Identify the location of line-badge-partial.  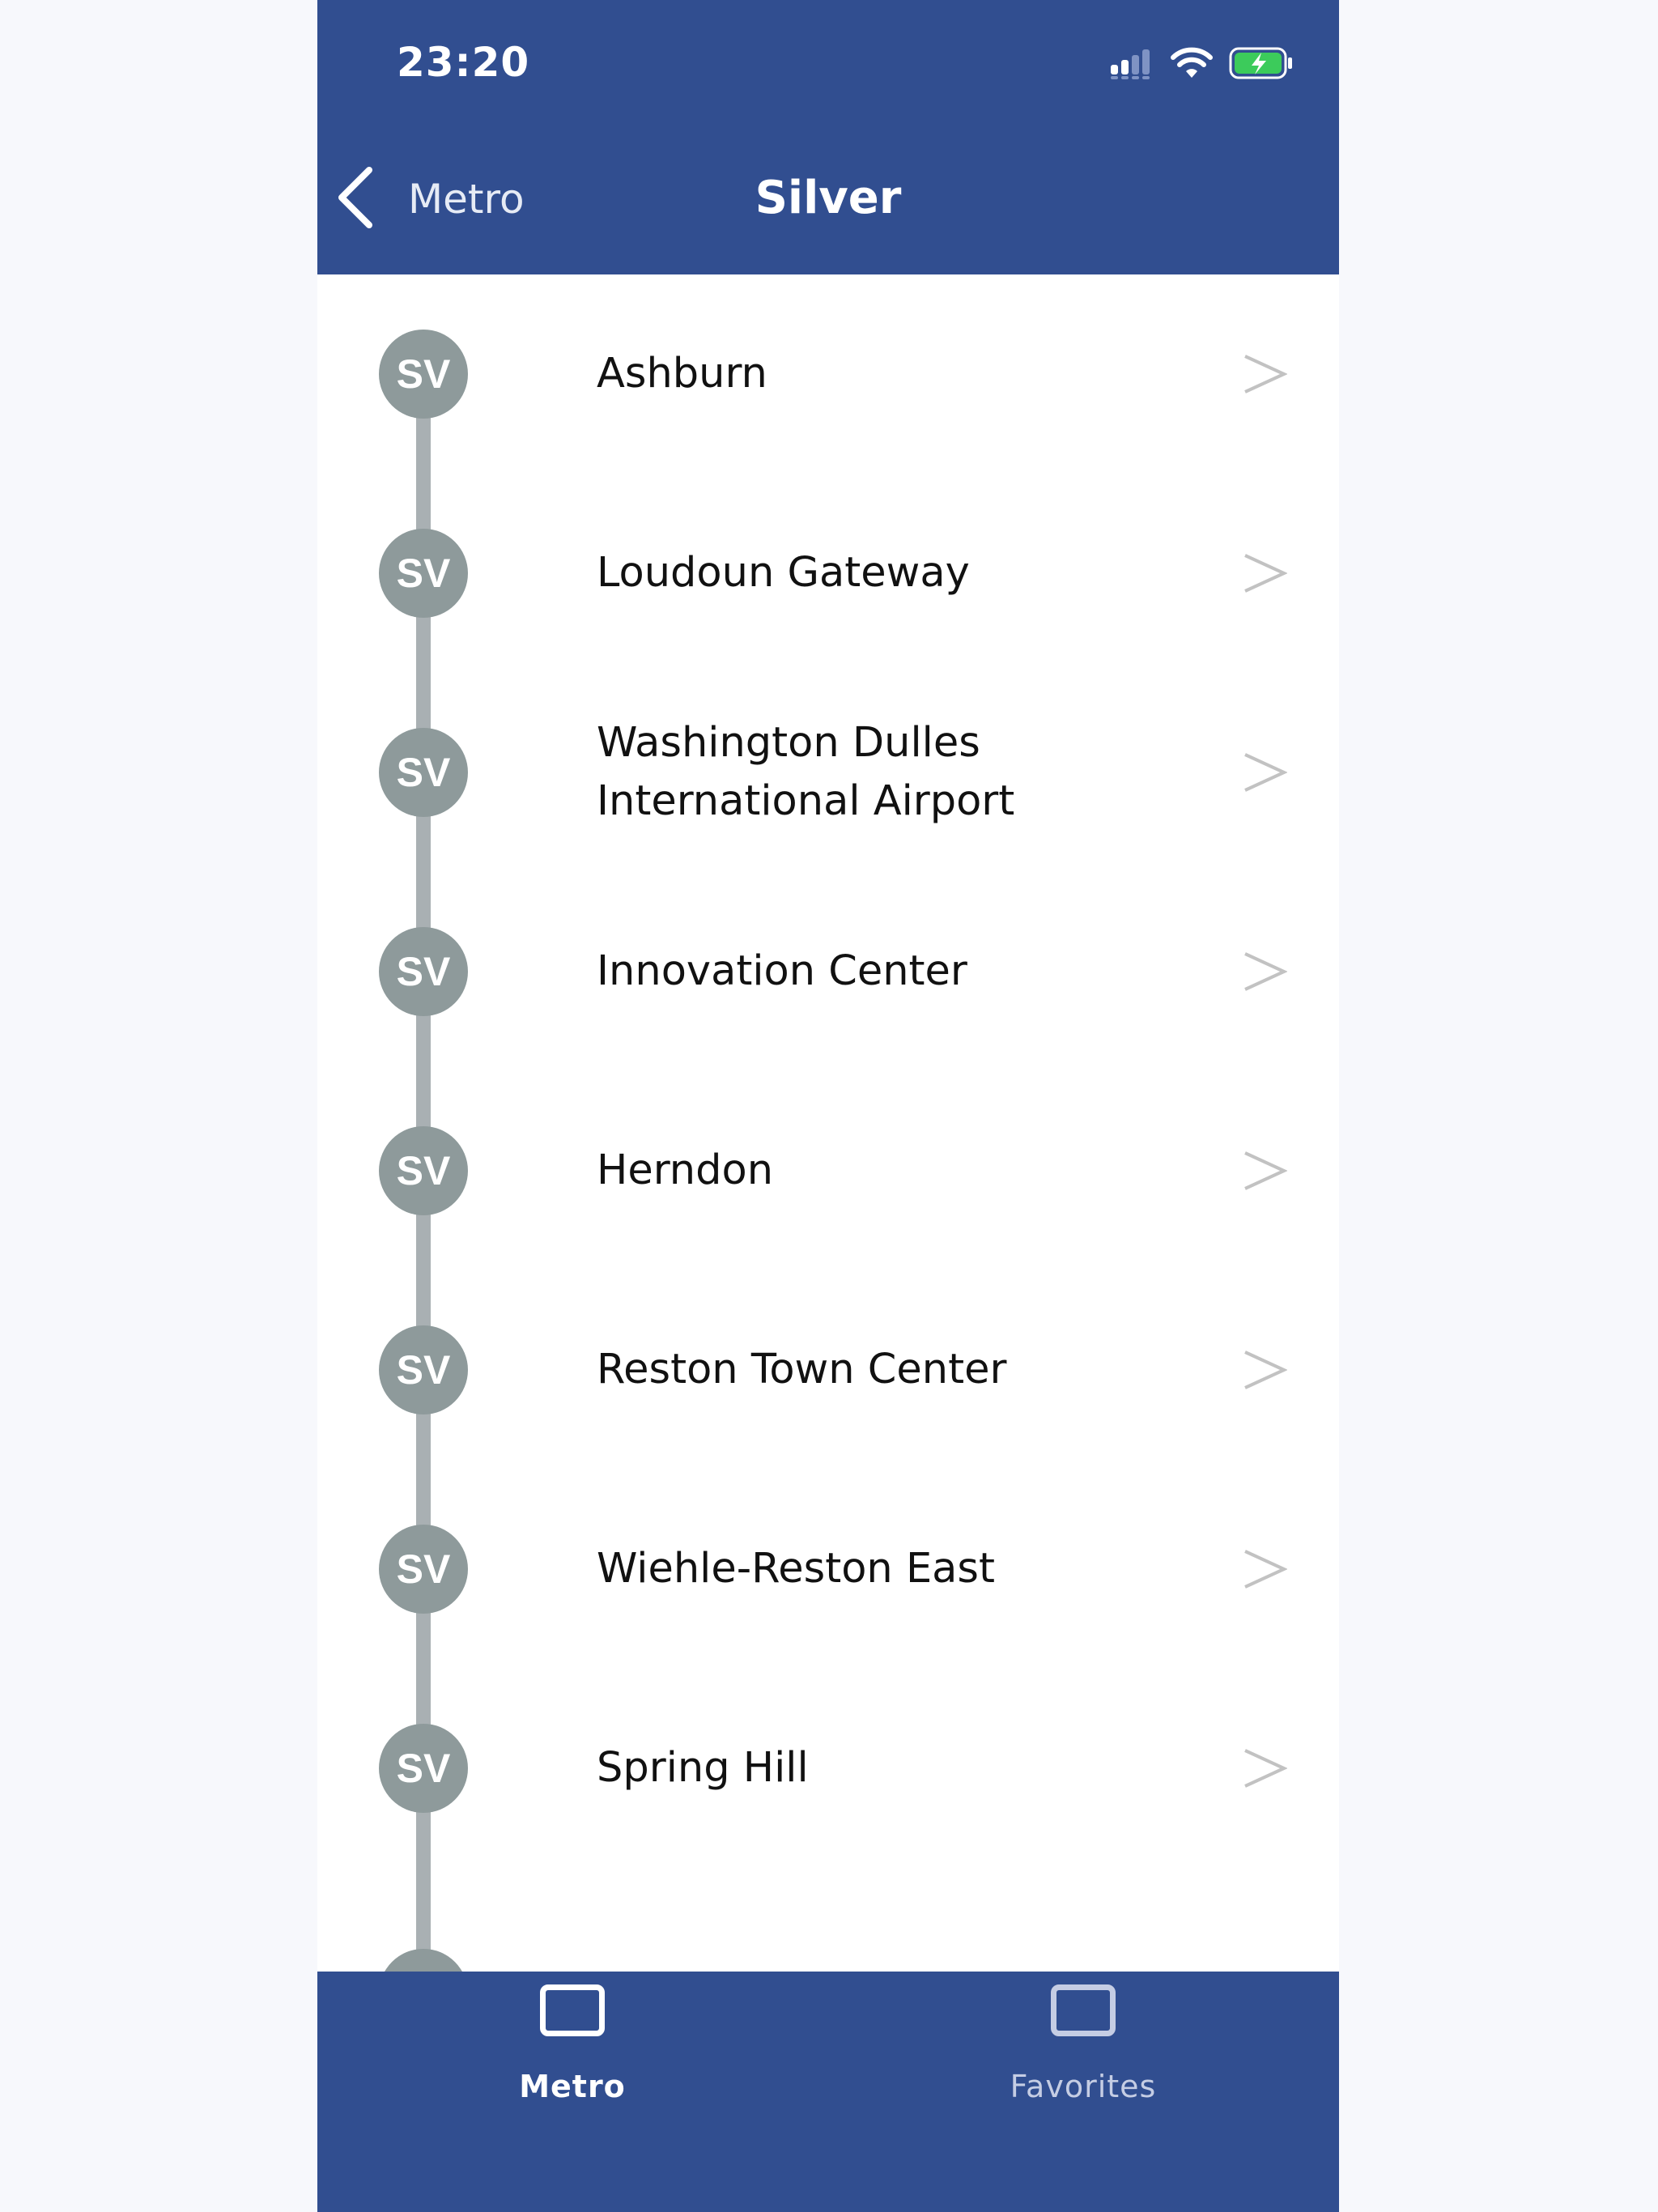
(423, 1961).